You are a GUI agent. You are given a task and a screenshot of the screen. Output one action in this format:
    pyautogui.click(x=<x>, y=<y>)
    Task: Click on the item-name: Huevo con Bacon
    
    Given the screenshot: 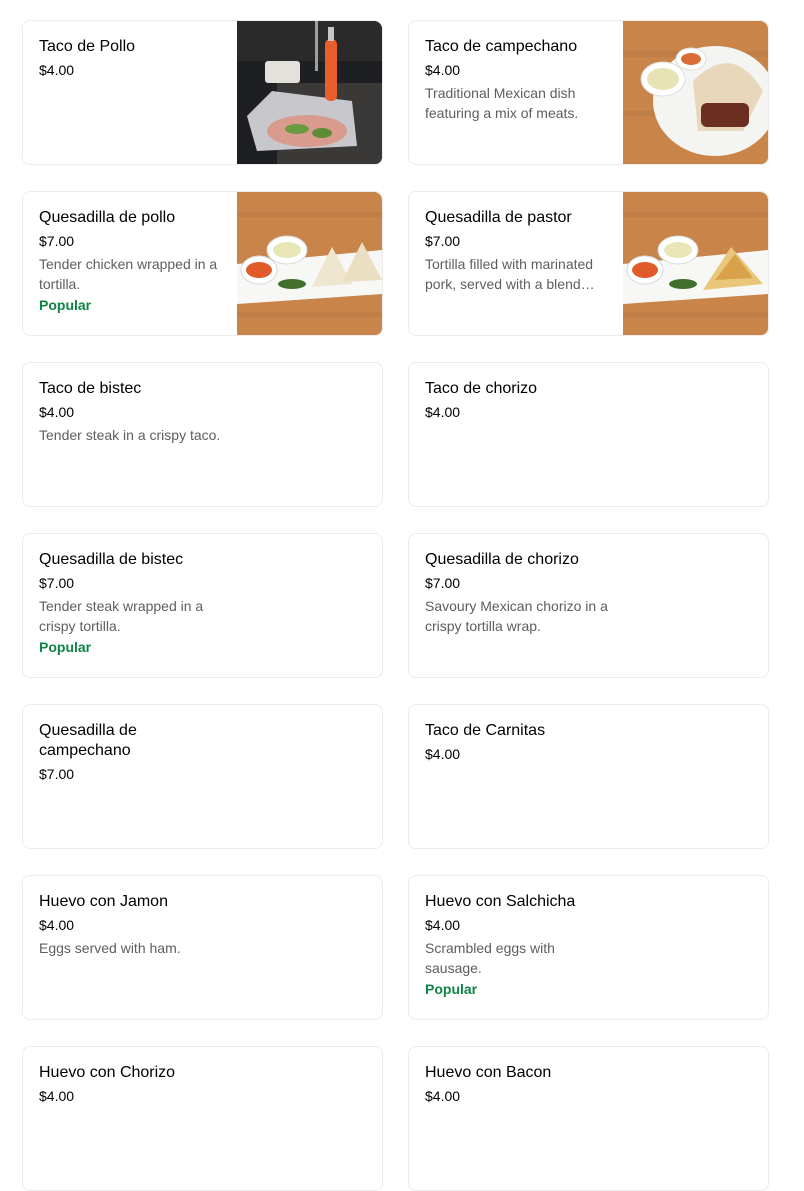 What is the action you would take?
    pyautogui.click(x=488, y=1072)
    